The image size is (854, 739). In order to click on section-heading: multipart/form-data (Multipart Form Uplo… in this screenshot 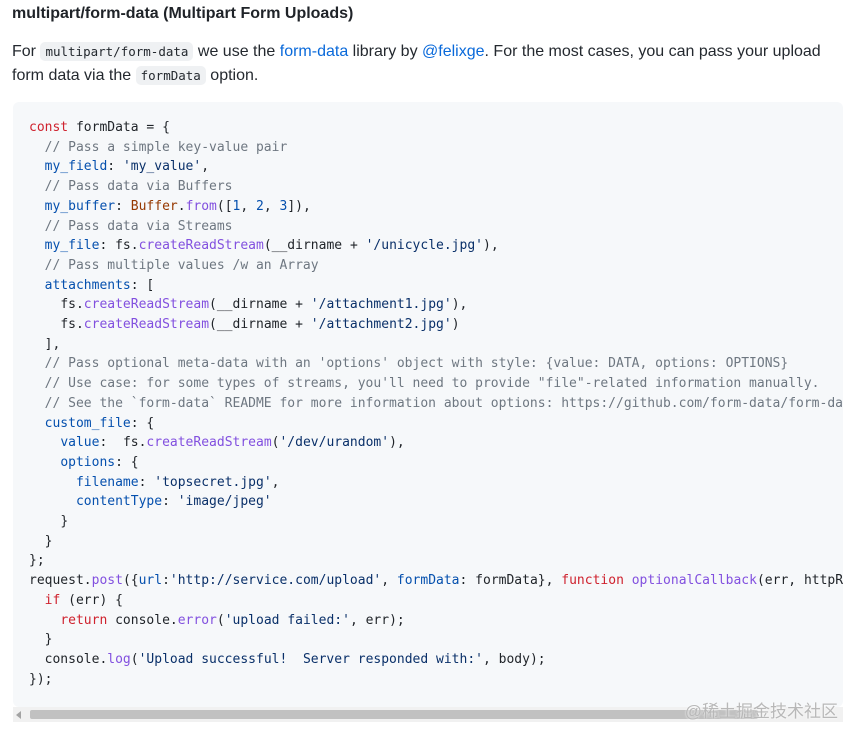, I will do `click(183, 13)`.